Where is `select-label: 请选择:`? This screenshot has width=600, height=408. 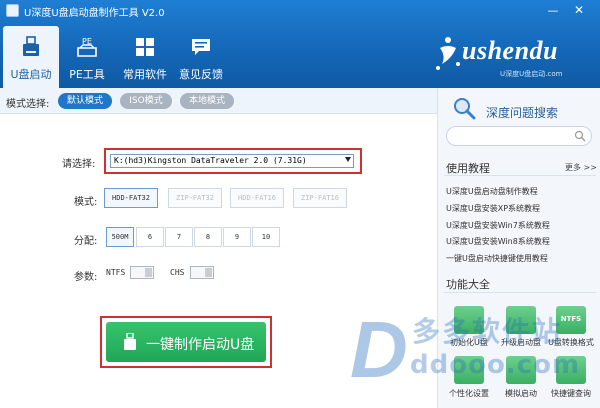 select-label: 请选择: is located at coordinates (79, 164).